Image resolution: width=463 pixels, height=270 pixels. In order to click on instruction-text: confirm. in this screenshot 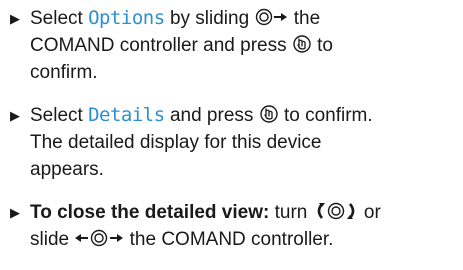, I will do `click(64, 72)`.